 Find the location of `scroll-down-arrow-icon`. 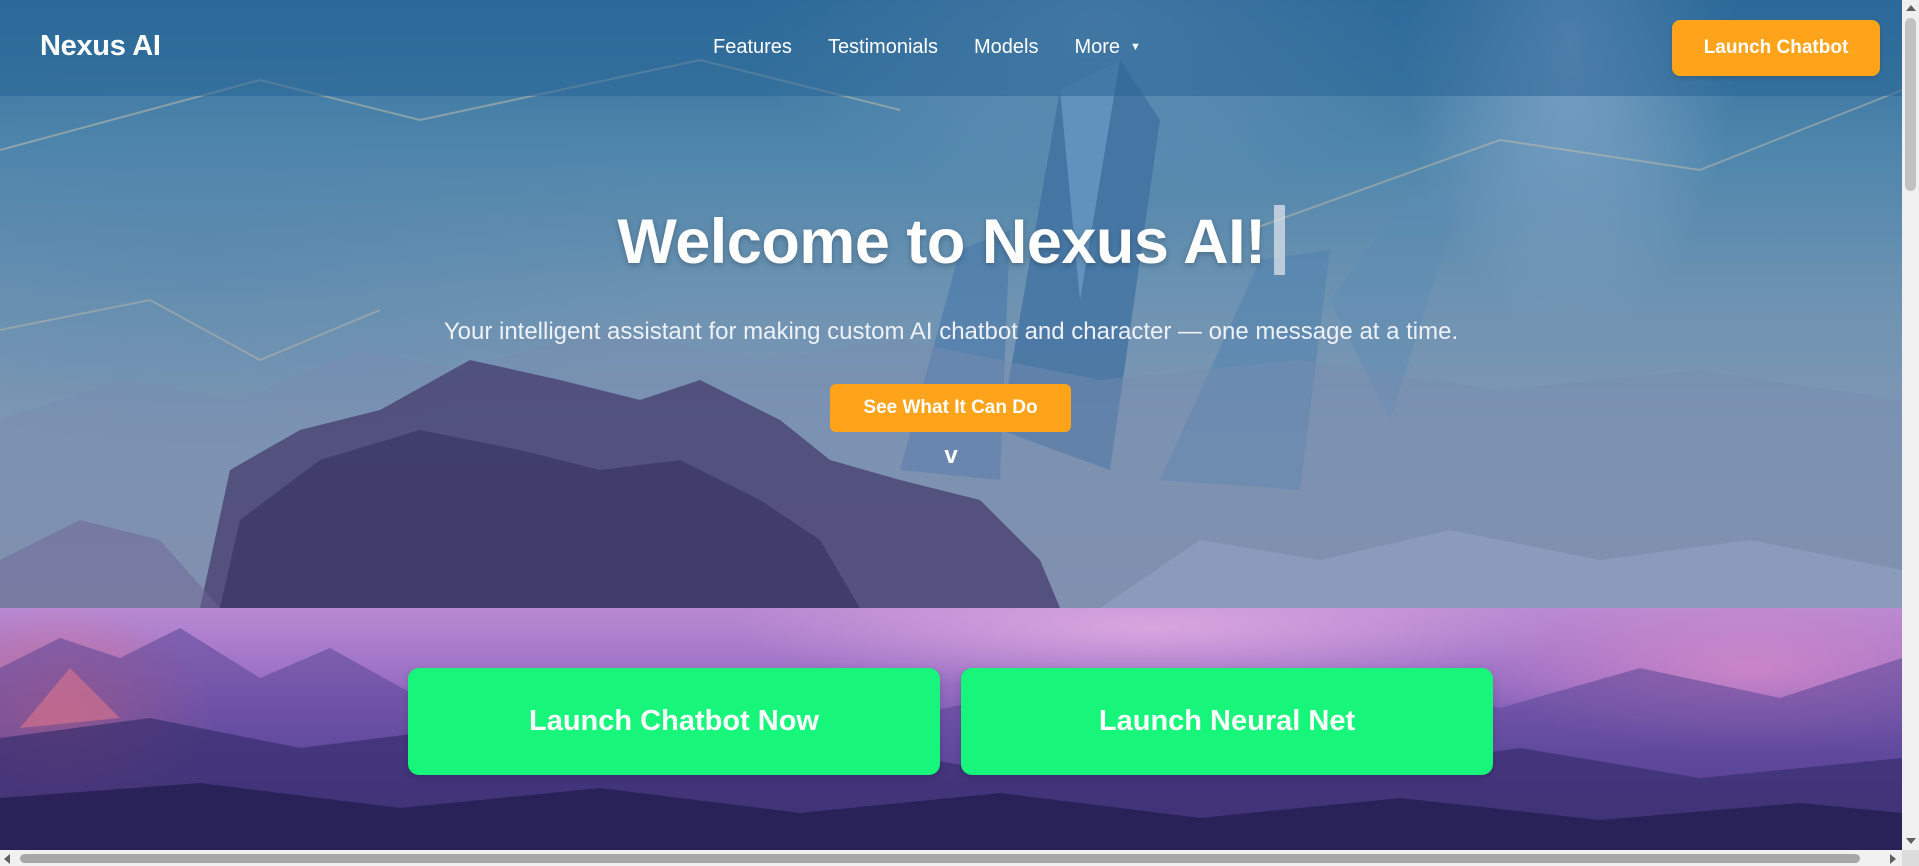

scroll-down-arrow-icon is located at coordinates (1911, 841).